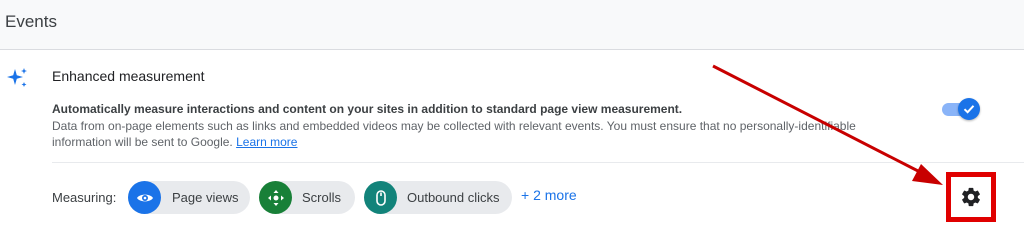  Describe the element at coordinates (380, 197) in the screenshot. I see `mouse-icon` at that location.